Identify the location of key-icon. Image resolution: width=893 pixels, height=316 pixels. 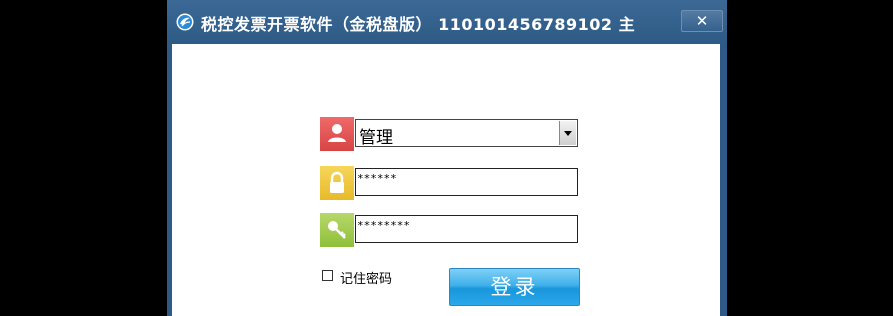
(337, 230).